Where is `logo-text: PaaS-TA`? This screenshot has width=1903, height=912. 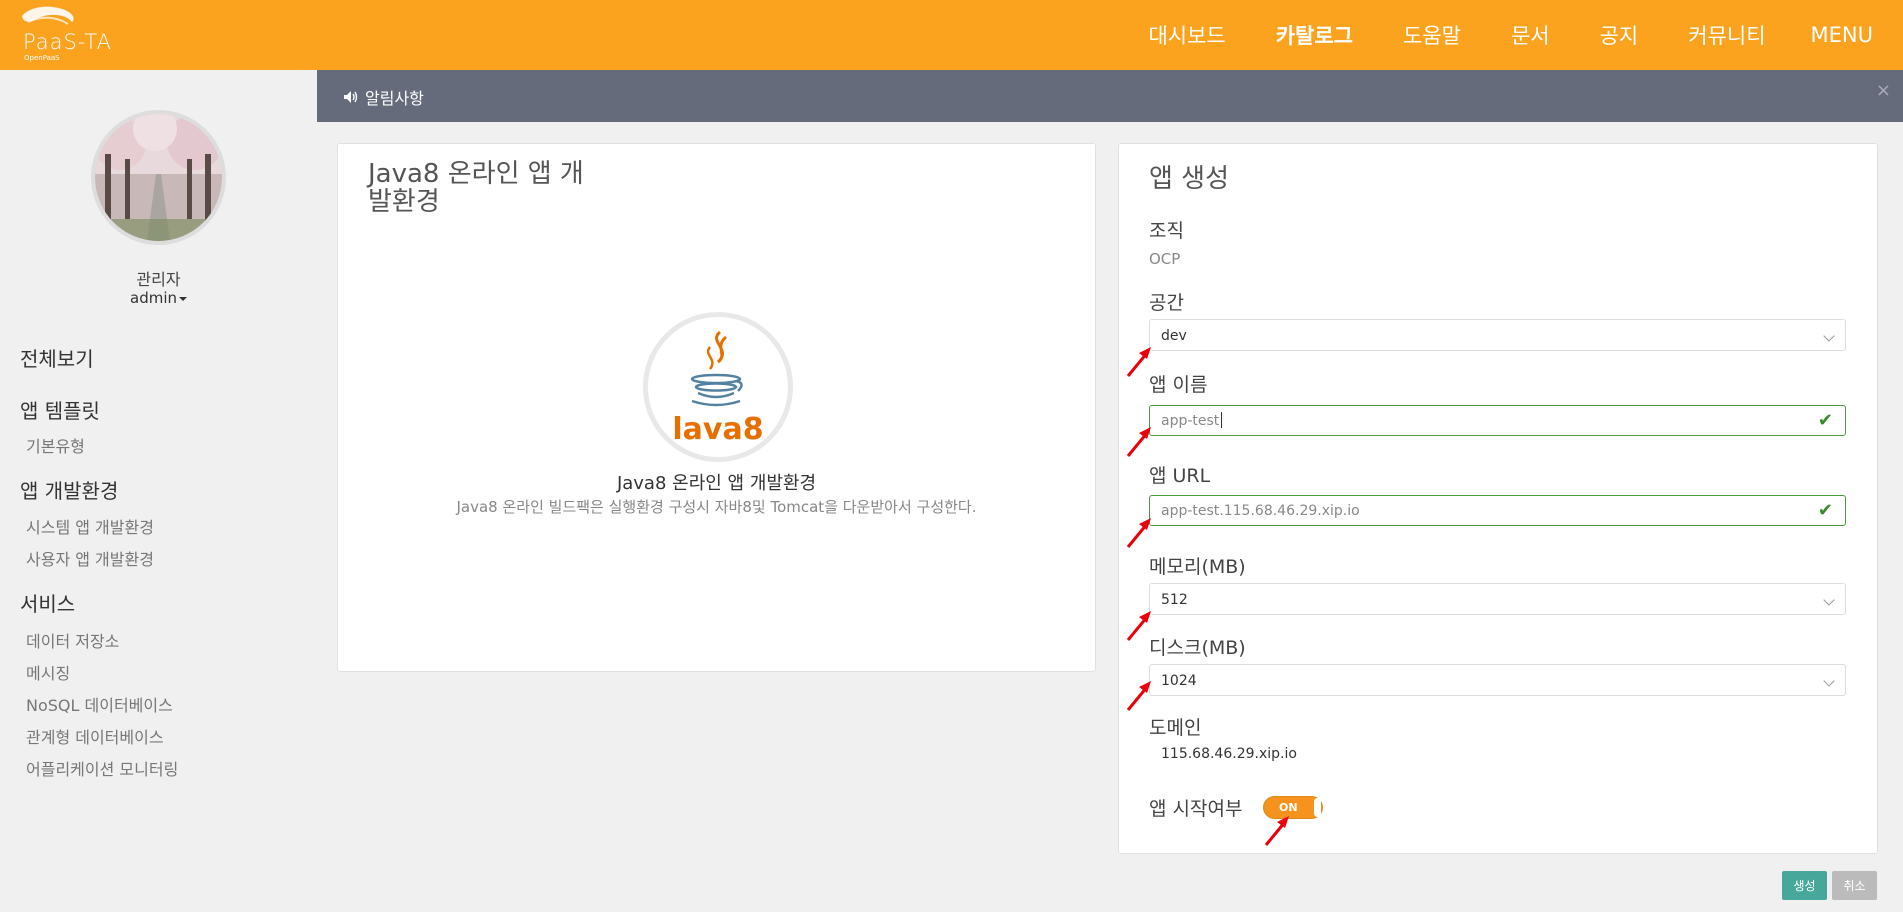
logo-text: PaaS-TA is located at coordinates (68, 42).